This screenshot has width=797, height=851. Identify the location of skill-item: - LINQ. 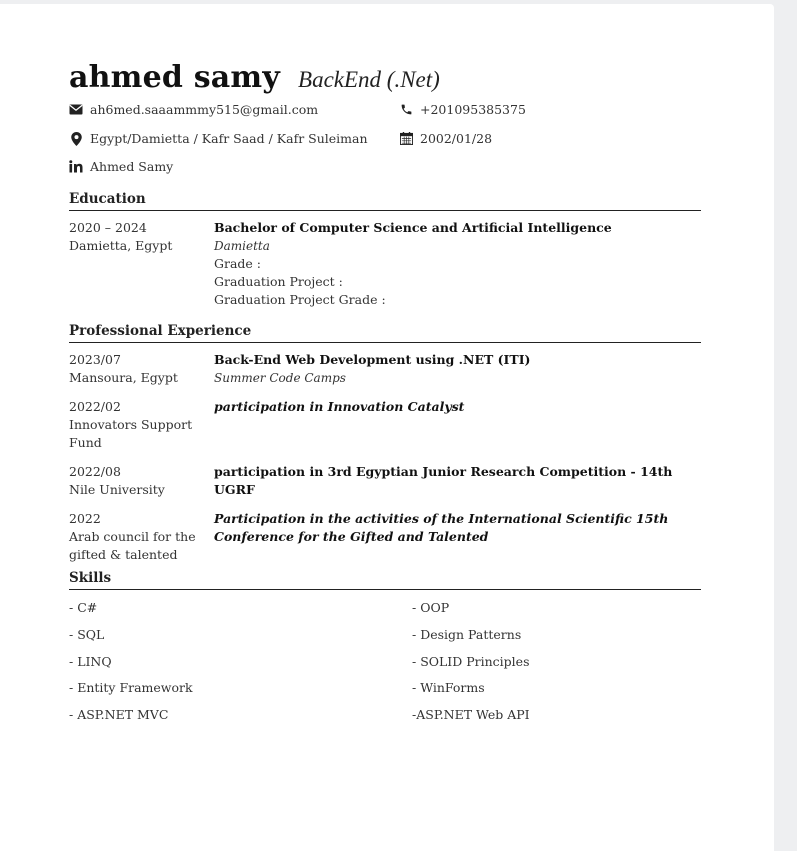
(90, 661).